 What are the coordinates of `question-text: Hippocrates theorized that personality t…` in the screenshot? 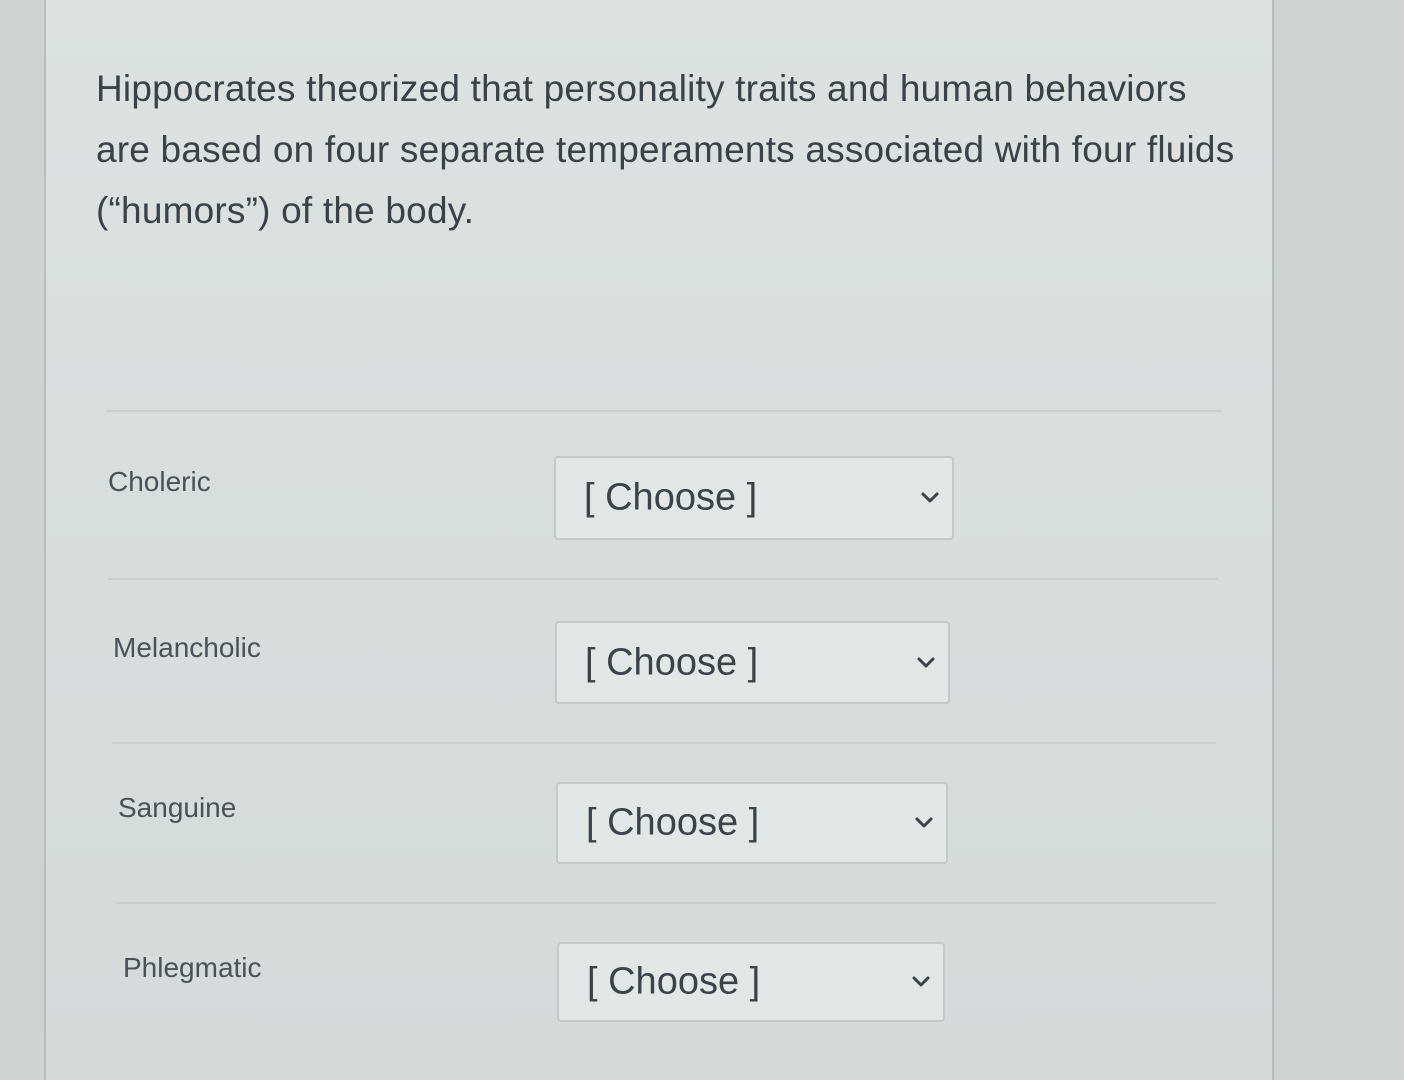 It's located at (665, 149).